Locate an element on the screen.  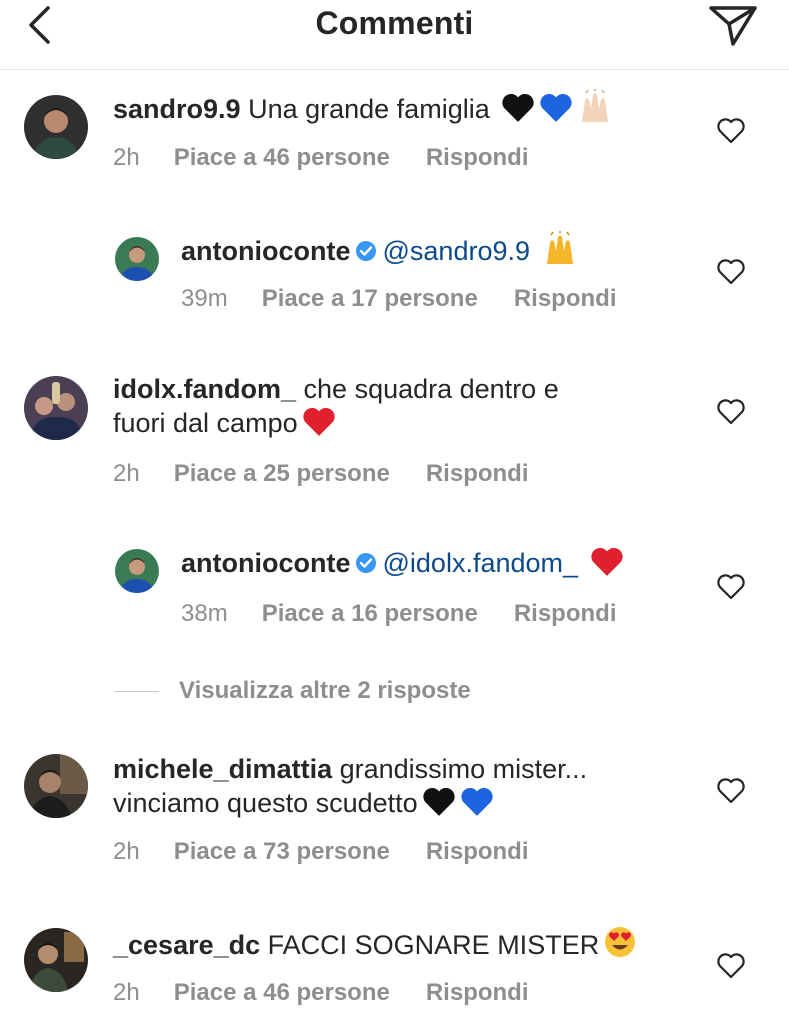
likes-count: Piace a 17 persone is located at coordinates (370, 298).